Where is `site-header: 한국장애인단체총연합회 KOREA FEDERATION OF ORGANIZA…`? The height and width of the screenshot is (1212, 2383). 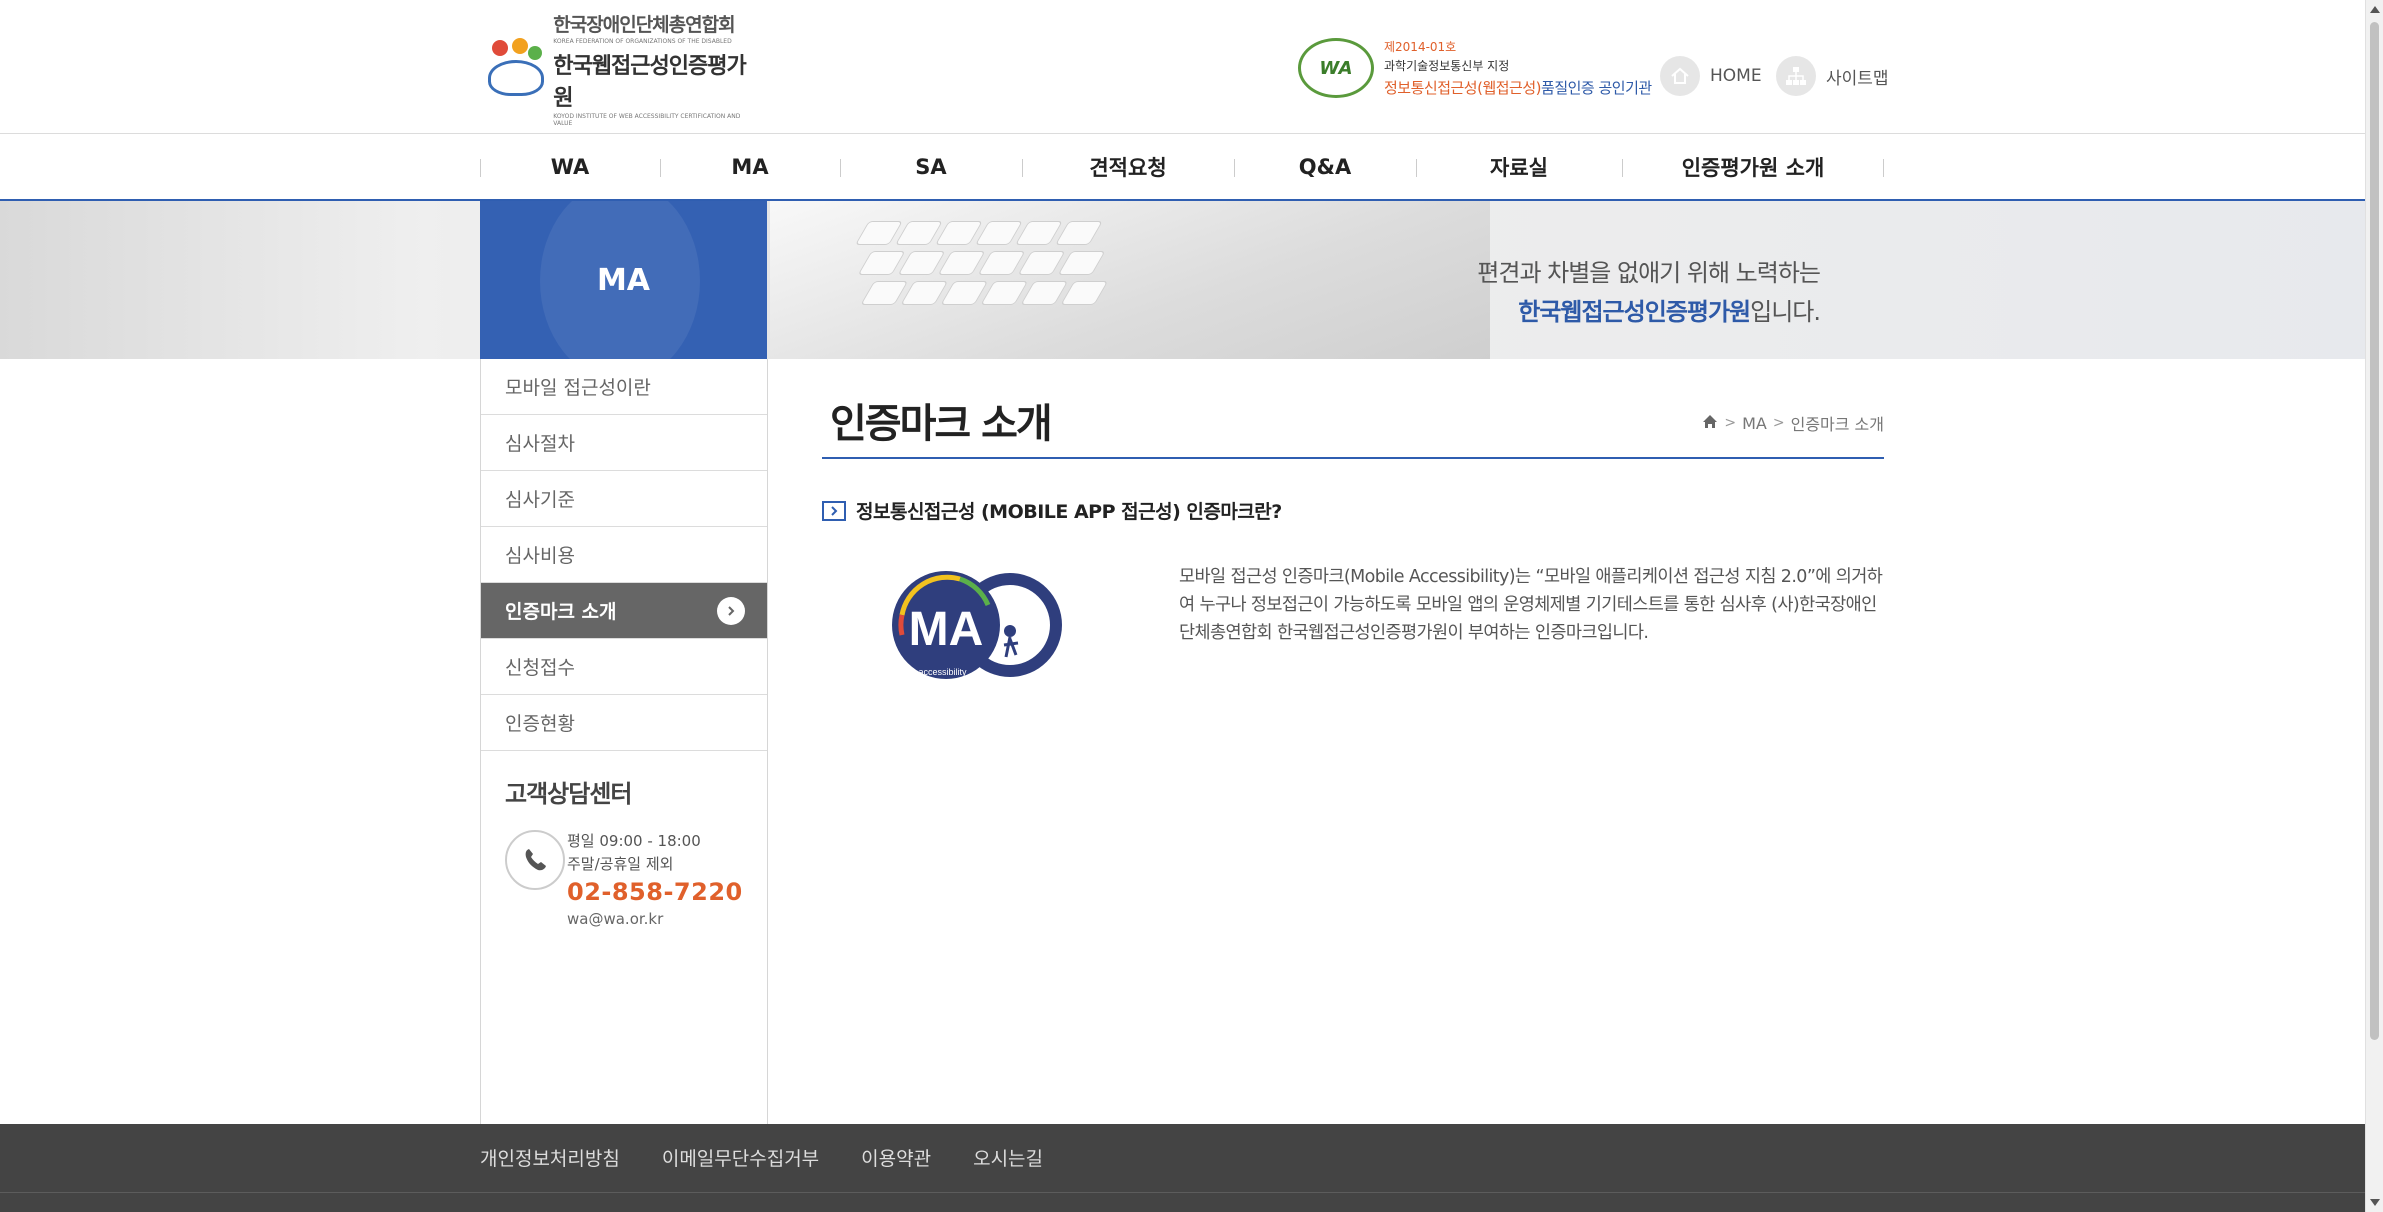
site-header: 한국장애인단체총연합회 KOREA FEDERATION OF ORGANIZA… is located at coordinates (1182, 67).